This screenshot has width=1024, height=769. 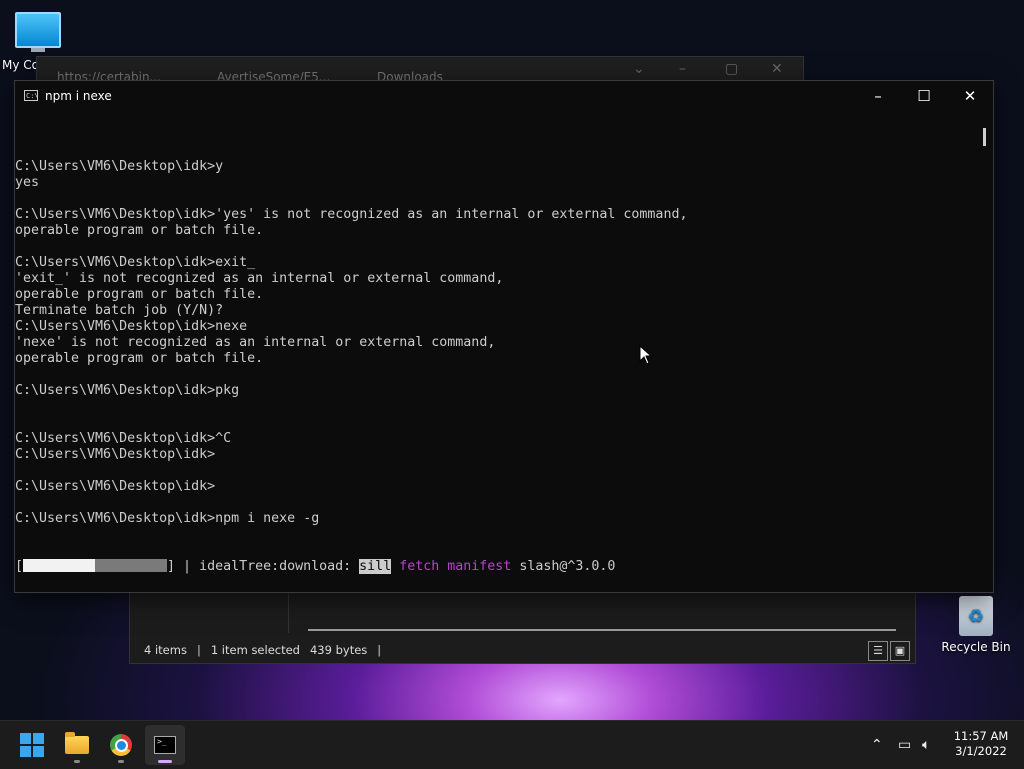 I want to click on start-button, so click(x=32, y=745).